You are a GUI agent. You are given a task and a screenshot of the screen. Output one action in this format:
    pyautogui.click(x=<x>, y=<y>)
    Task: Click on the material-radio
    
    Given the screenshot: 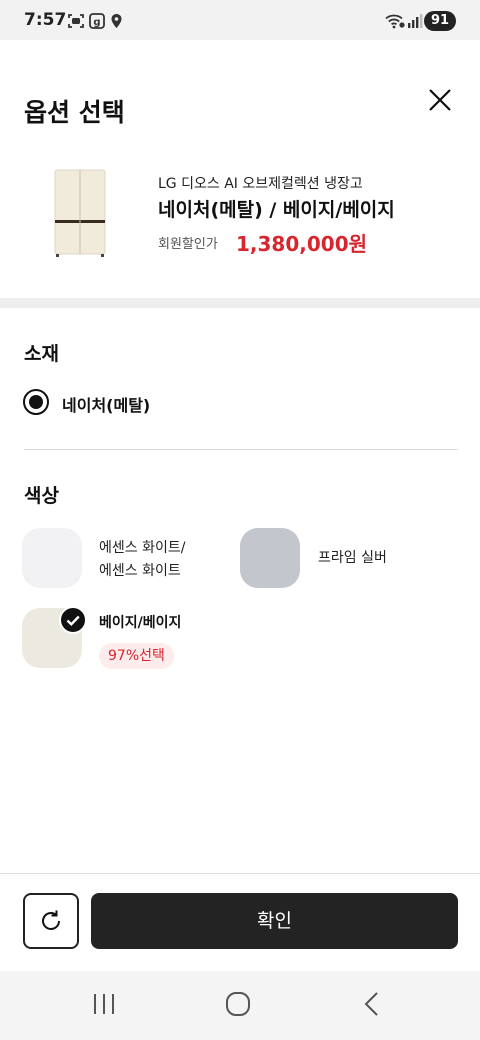 What is the action you would take?
    pyautogui.click(x=36, y=402)
    